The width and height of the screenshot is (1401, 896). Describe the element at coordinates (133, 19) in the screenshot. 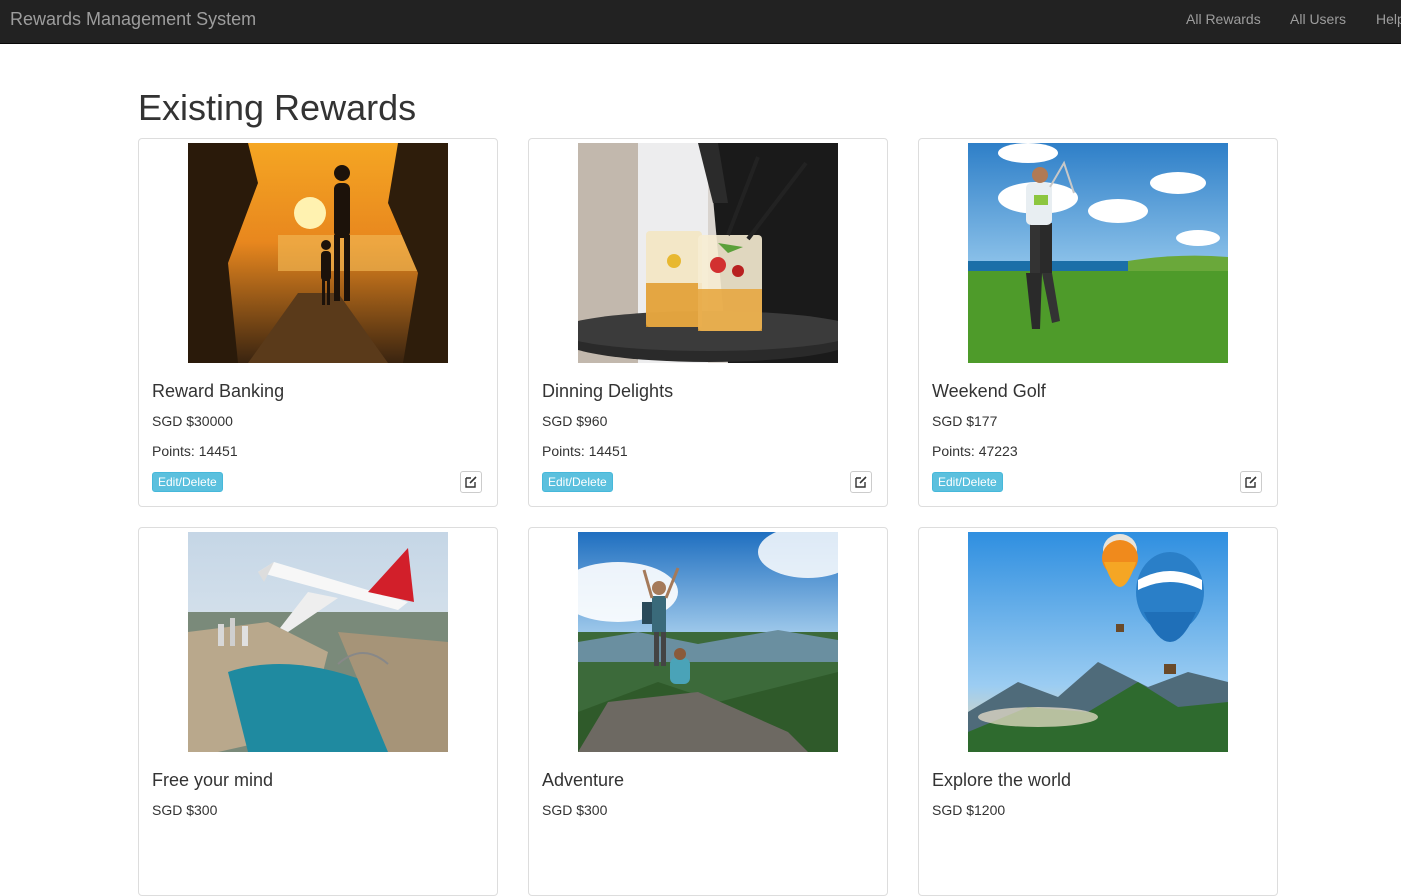

I see `navbar-brand: Rewards Management System` at that location.